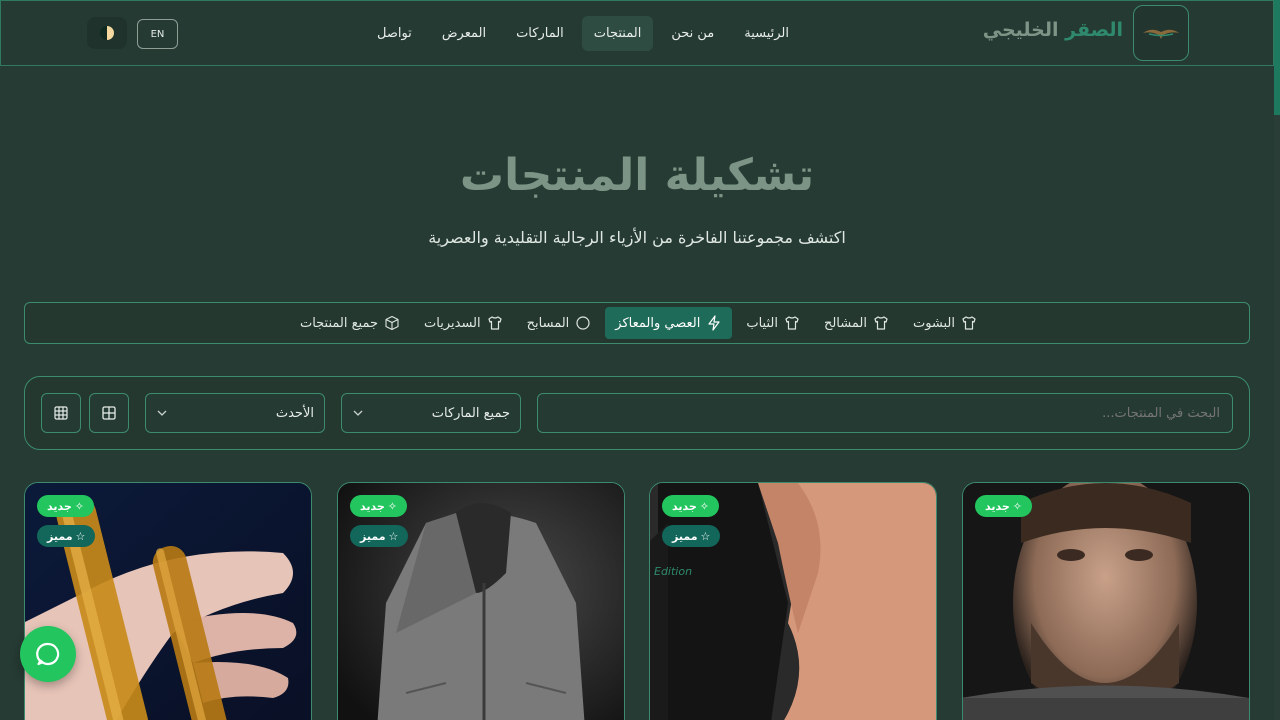  I want to click on package-icon, so click(392, 323).